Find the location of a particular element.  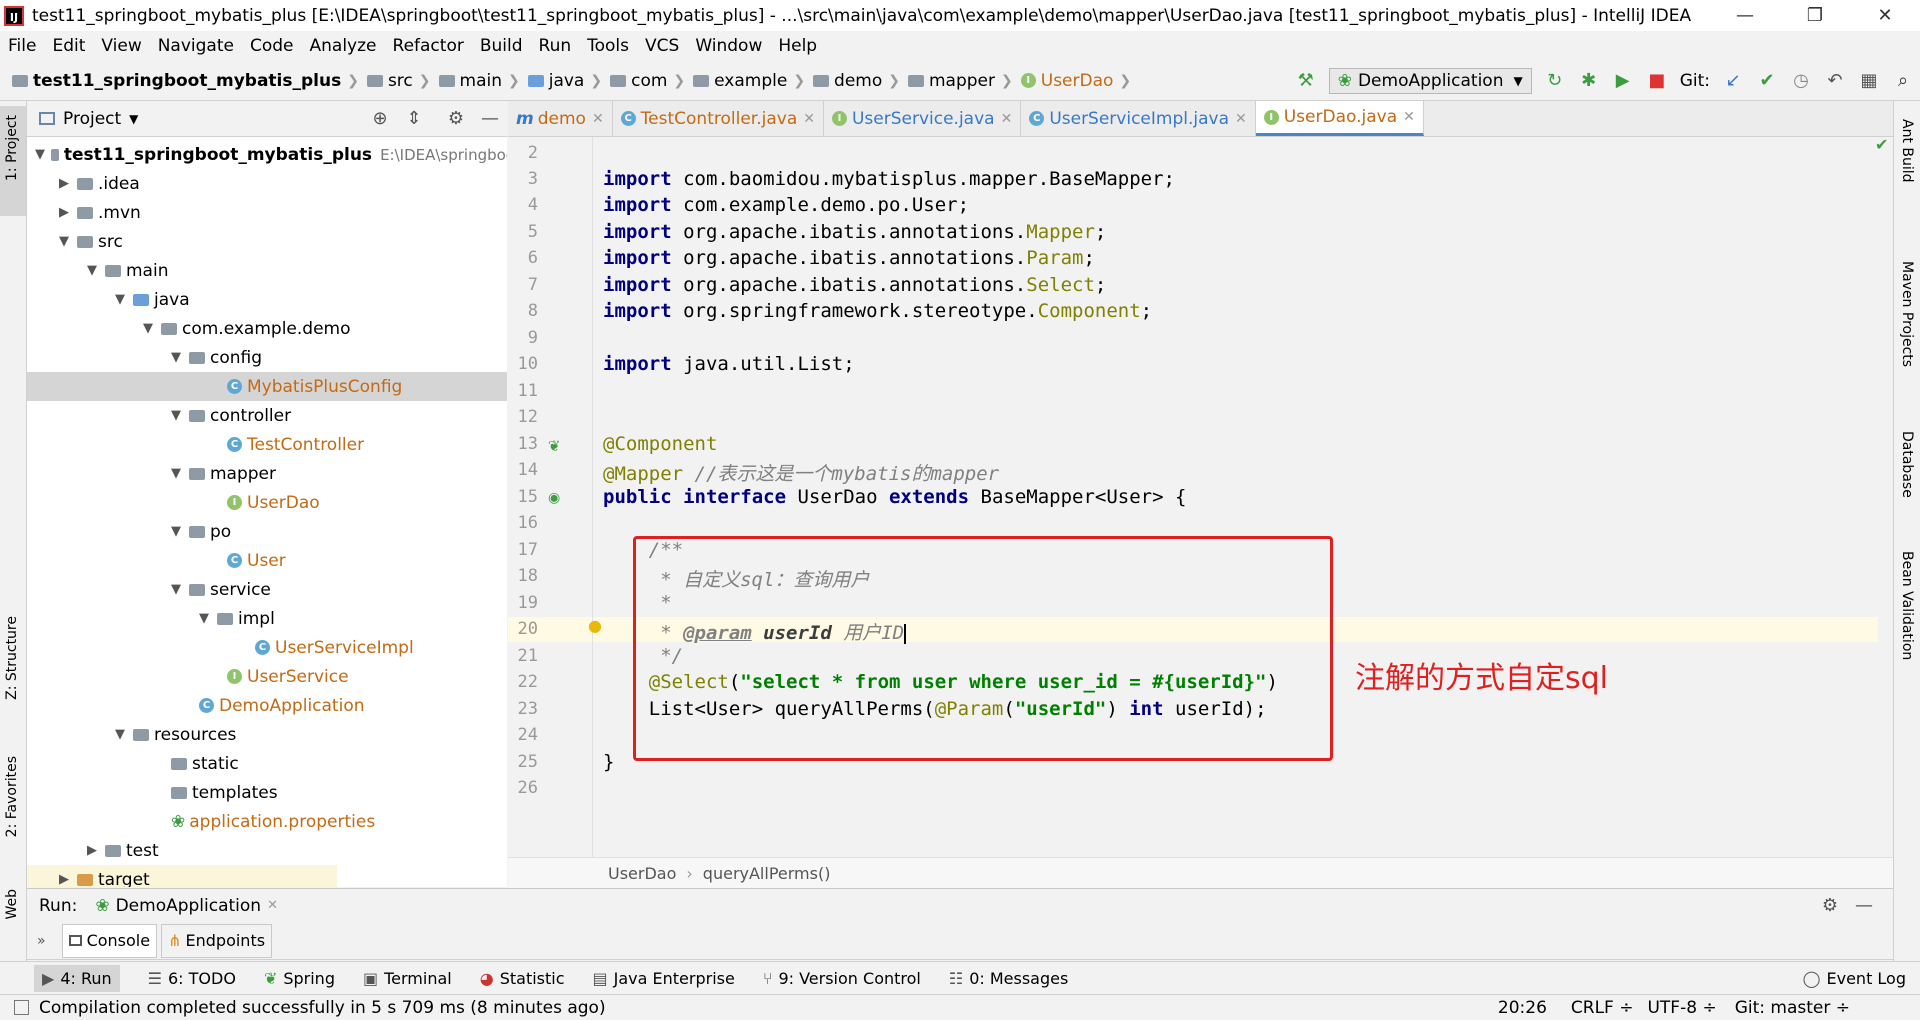

tab-userdao: I UserDao.java ✕ is located at coordinates (1339, 118).